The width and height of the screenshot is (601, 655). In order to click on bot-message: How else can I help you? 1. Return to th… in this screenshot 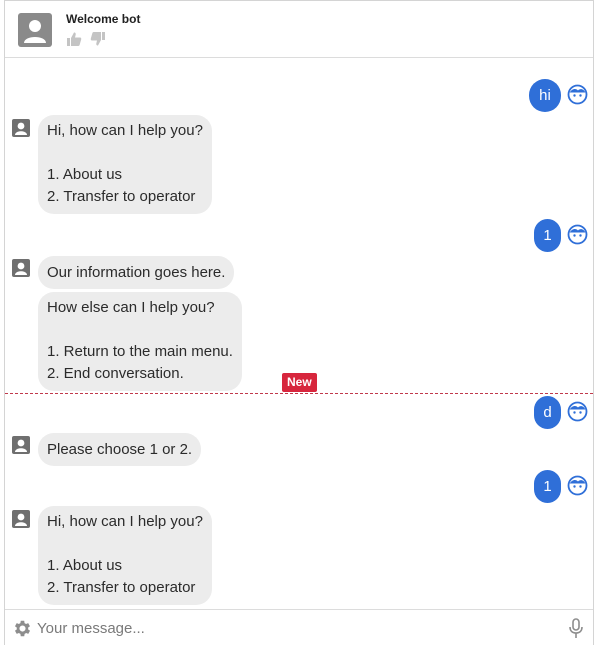, I will do `click(140, 341)`.